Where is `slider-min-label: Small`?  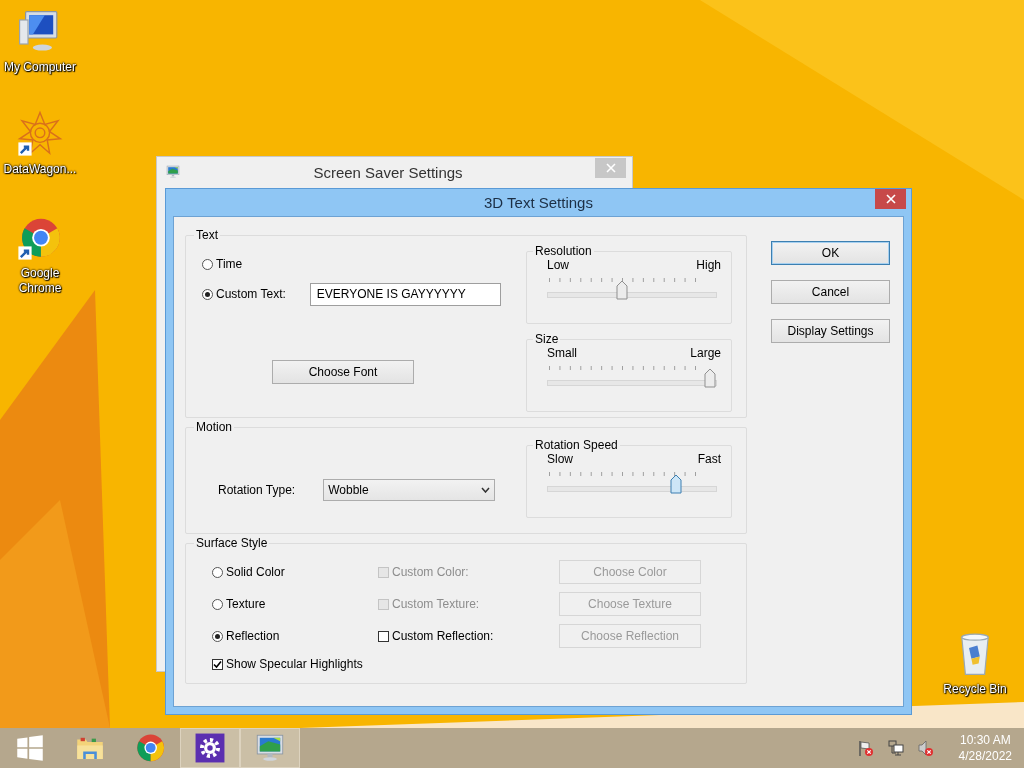 slider-min-label: Small is located at coordinates (562, 353).